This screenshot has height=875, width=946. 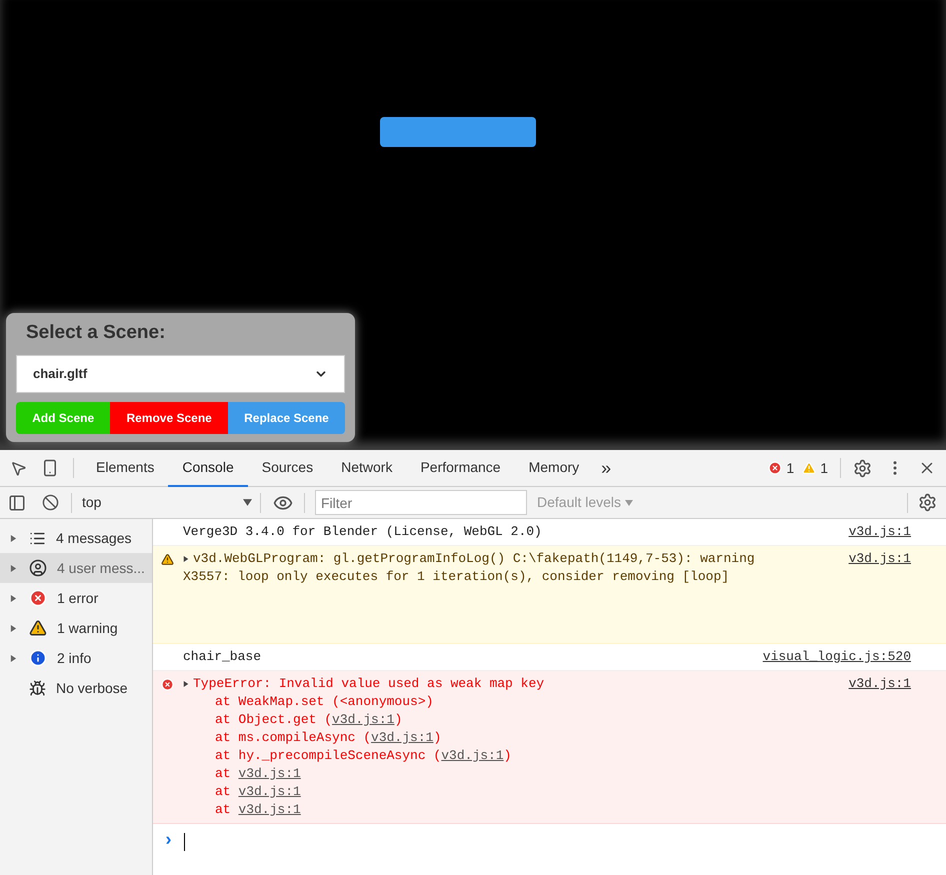 I want to click on filter-field: Filter, so click(x=421, y=502).